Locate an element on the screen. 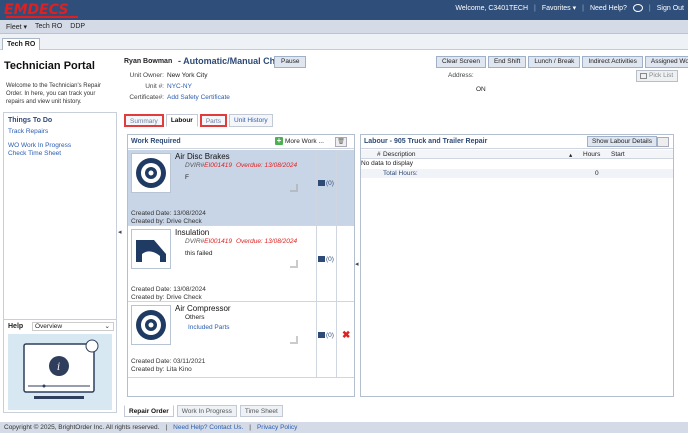 The height and width of the screenshot is (433, 688). included-parts-link: Included Parts is located at coordinates (209, 327).